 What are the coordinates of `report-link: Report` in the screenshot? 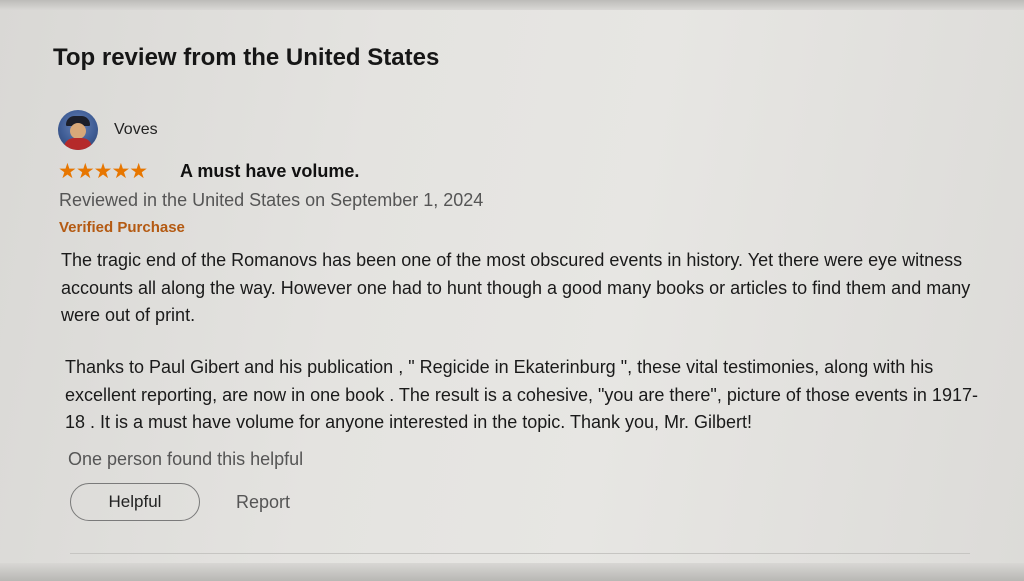 It's located at (263, 502).